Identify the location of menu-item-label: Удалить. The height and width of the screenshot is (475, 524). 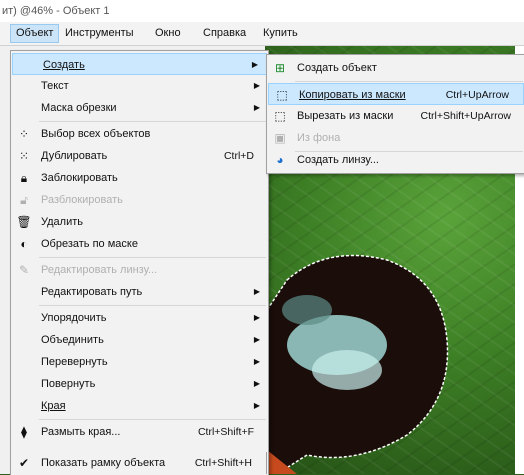
(62, 222).